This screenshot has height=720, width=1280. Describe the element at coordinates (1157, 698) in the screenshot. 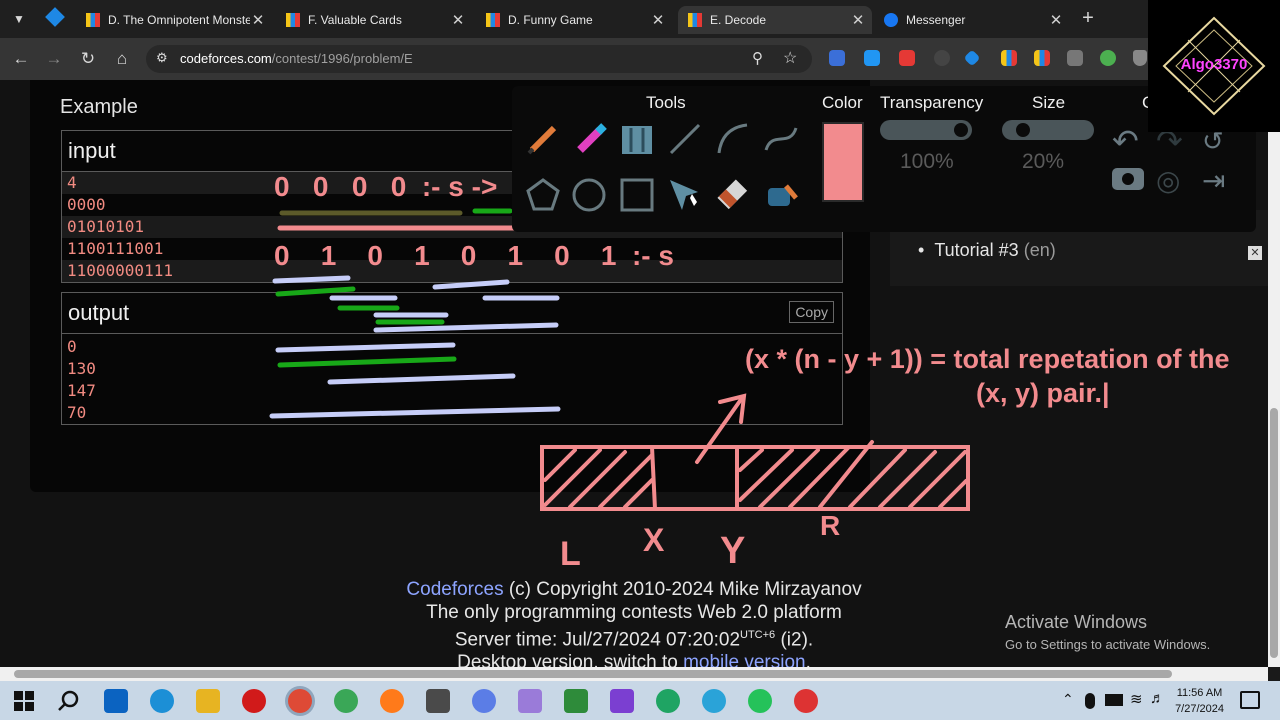

I see `volume-icon: ♬` at that location.